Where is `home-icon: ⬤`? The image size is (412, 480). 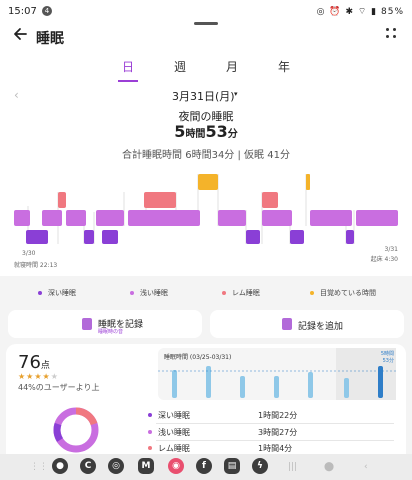 home-icon: ⬤ is located at coordinates (329, 467).